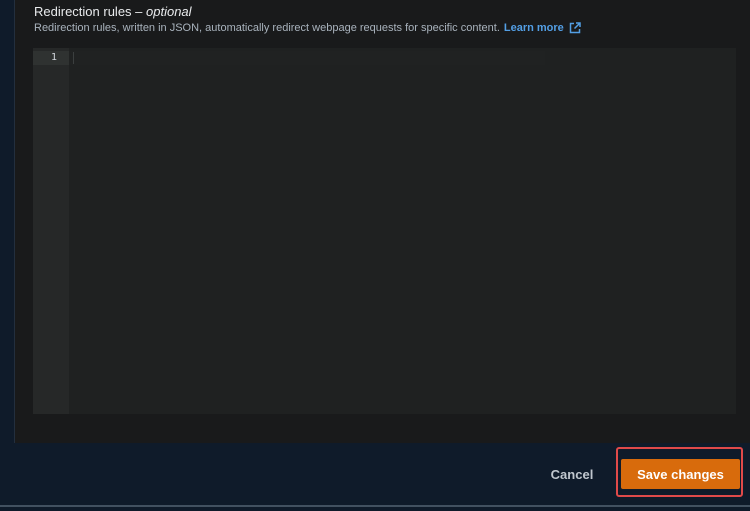  Describe the element at coordinates (51, 231) in the screenshot. I see `line-number-gutter: 1` at that location.